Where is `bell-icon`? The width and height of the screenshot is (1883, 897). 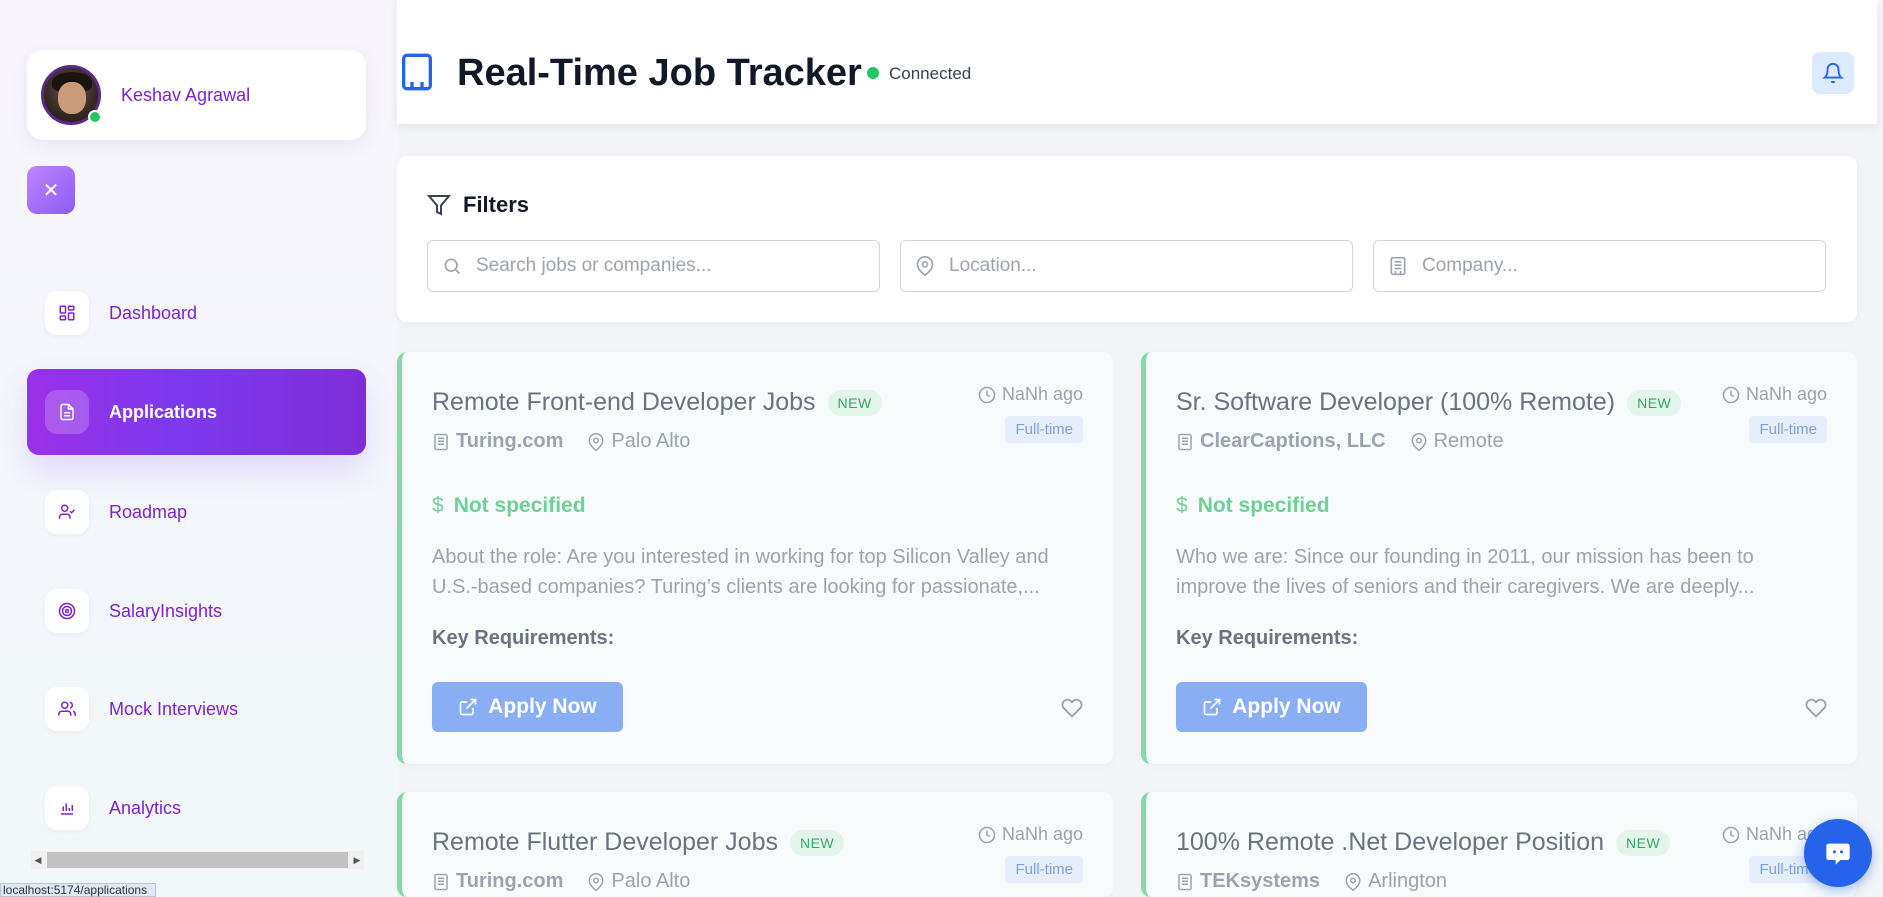
bell-icon is located at coordinates (1833, 73).